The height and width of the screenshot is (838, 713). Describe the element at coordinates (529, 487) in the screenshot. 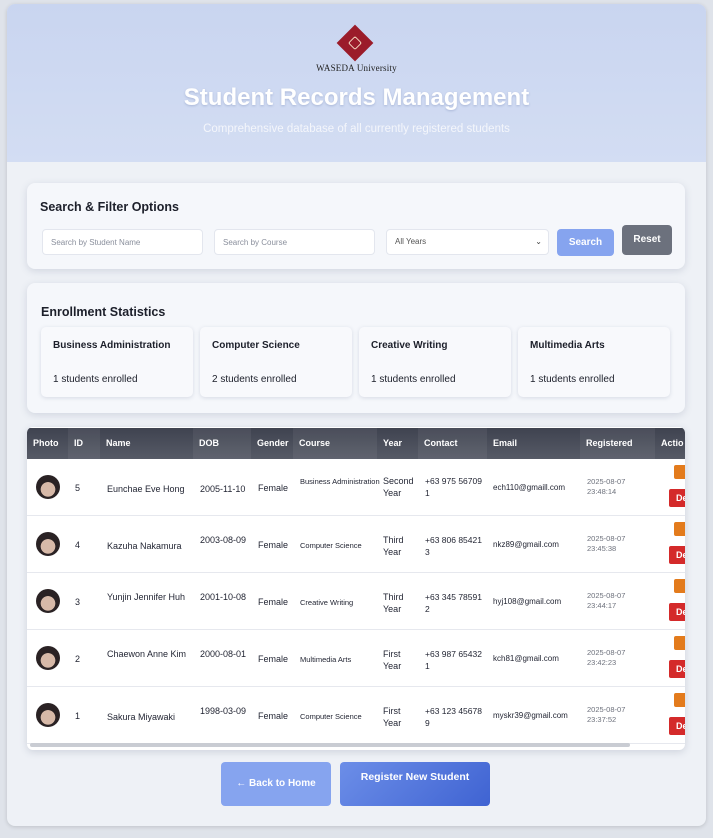

I see `student-email: ech110@gmaill.com` at that location.